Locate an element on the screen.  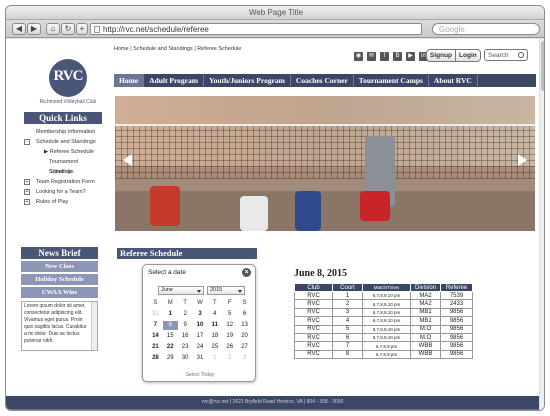
reload-icon: ↻ is located at coordinates (68, 29).